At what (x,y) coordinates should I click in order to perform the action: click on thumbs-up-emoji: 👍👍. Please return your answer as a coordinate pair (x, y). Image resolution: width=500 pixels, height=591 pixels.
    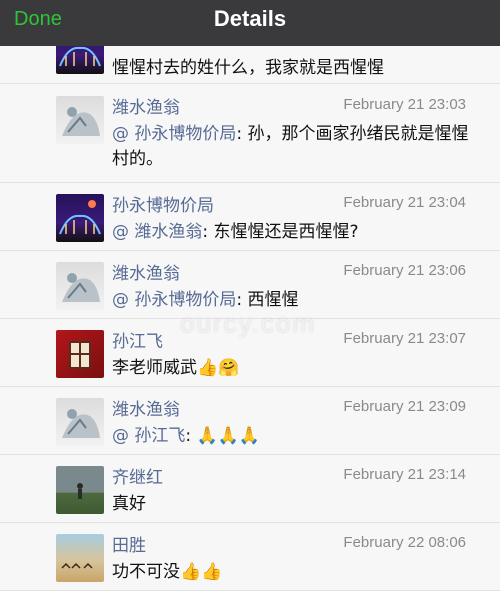
    Looking at the image, I should click on (201, 572).